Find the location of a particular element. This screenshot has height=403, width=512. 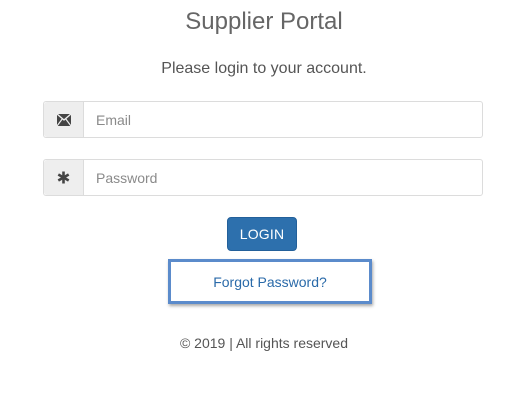

forgot-password-link: Forgot Password? is located at coordinates (270, 282).